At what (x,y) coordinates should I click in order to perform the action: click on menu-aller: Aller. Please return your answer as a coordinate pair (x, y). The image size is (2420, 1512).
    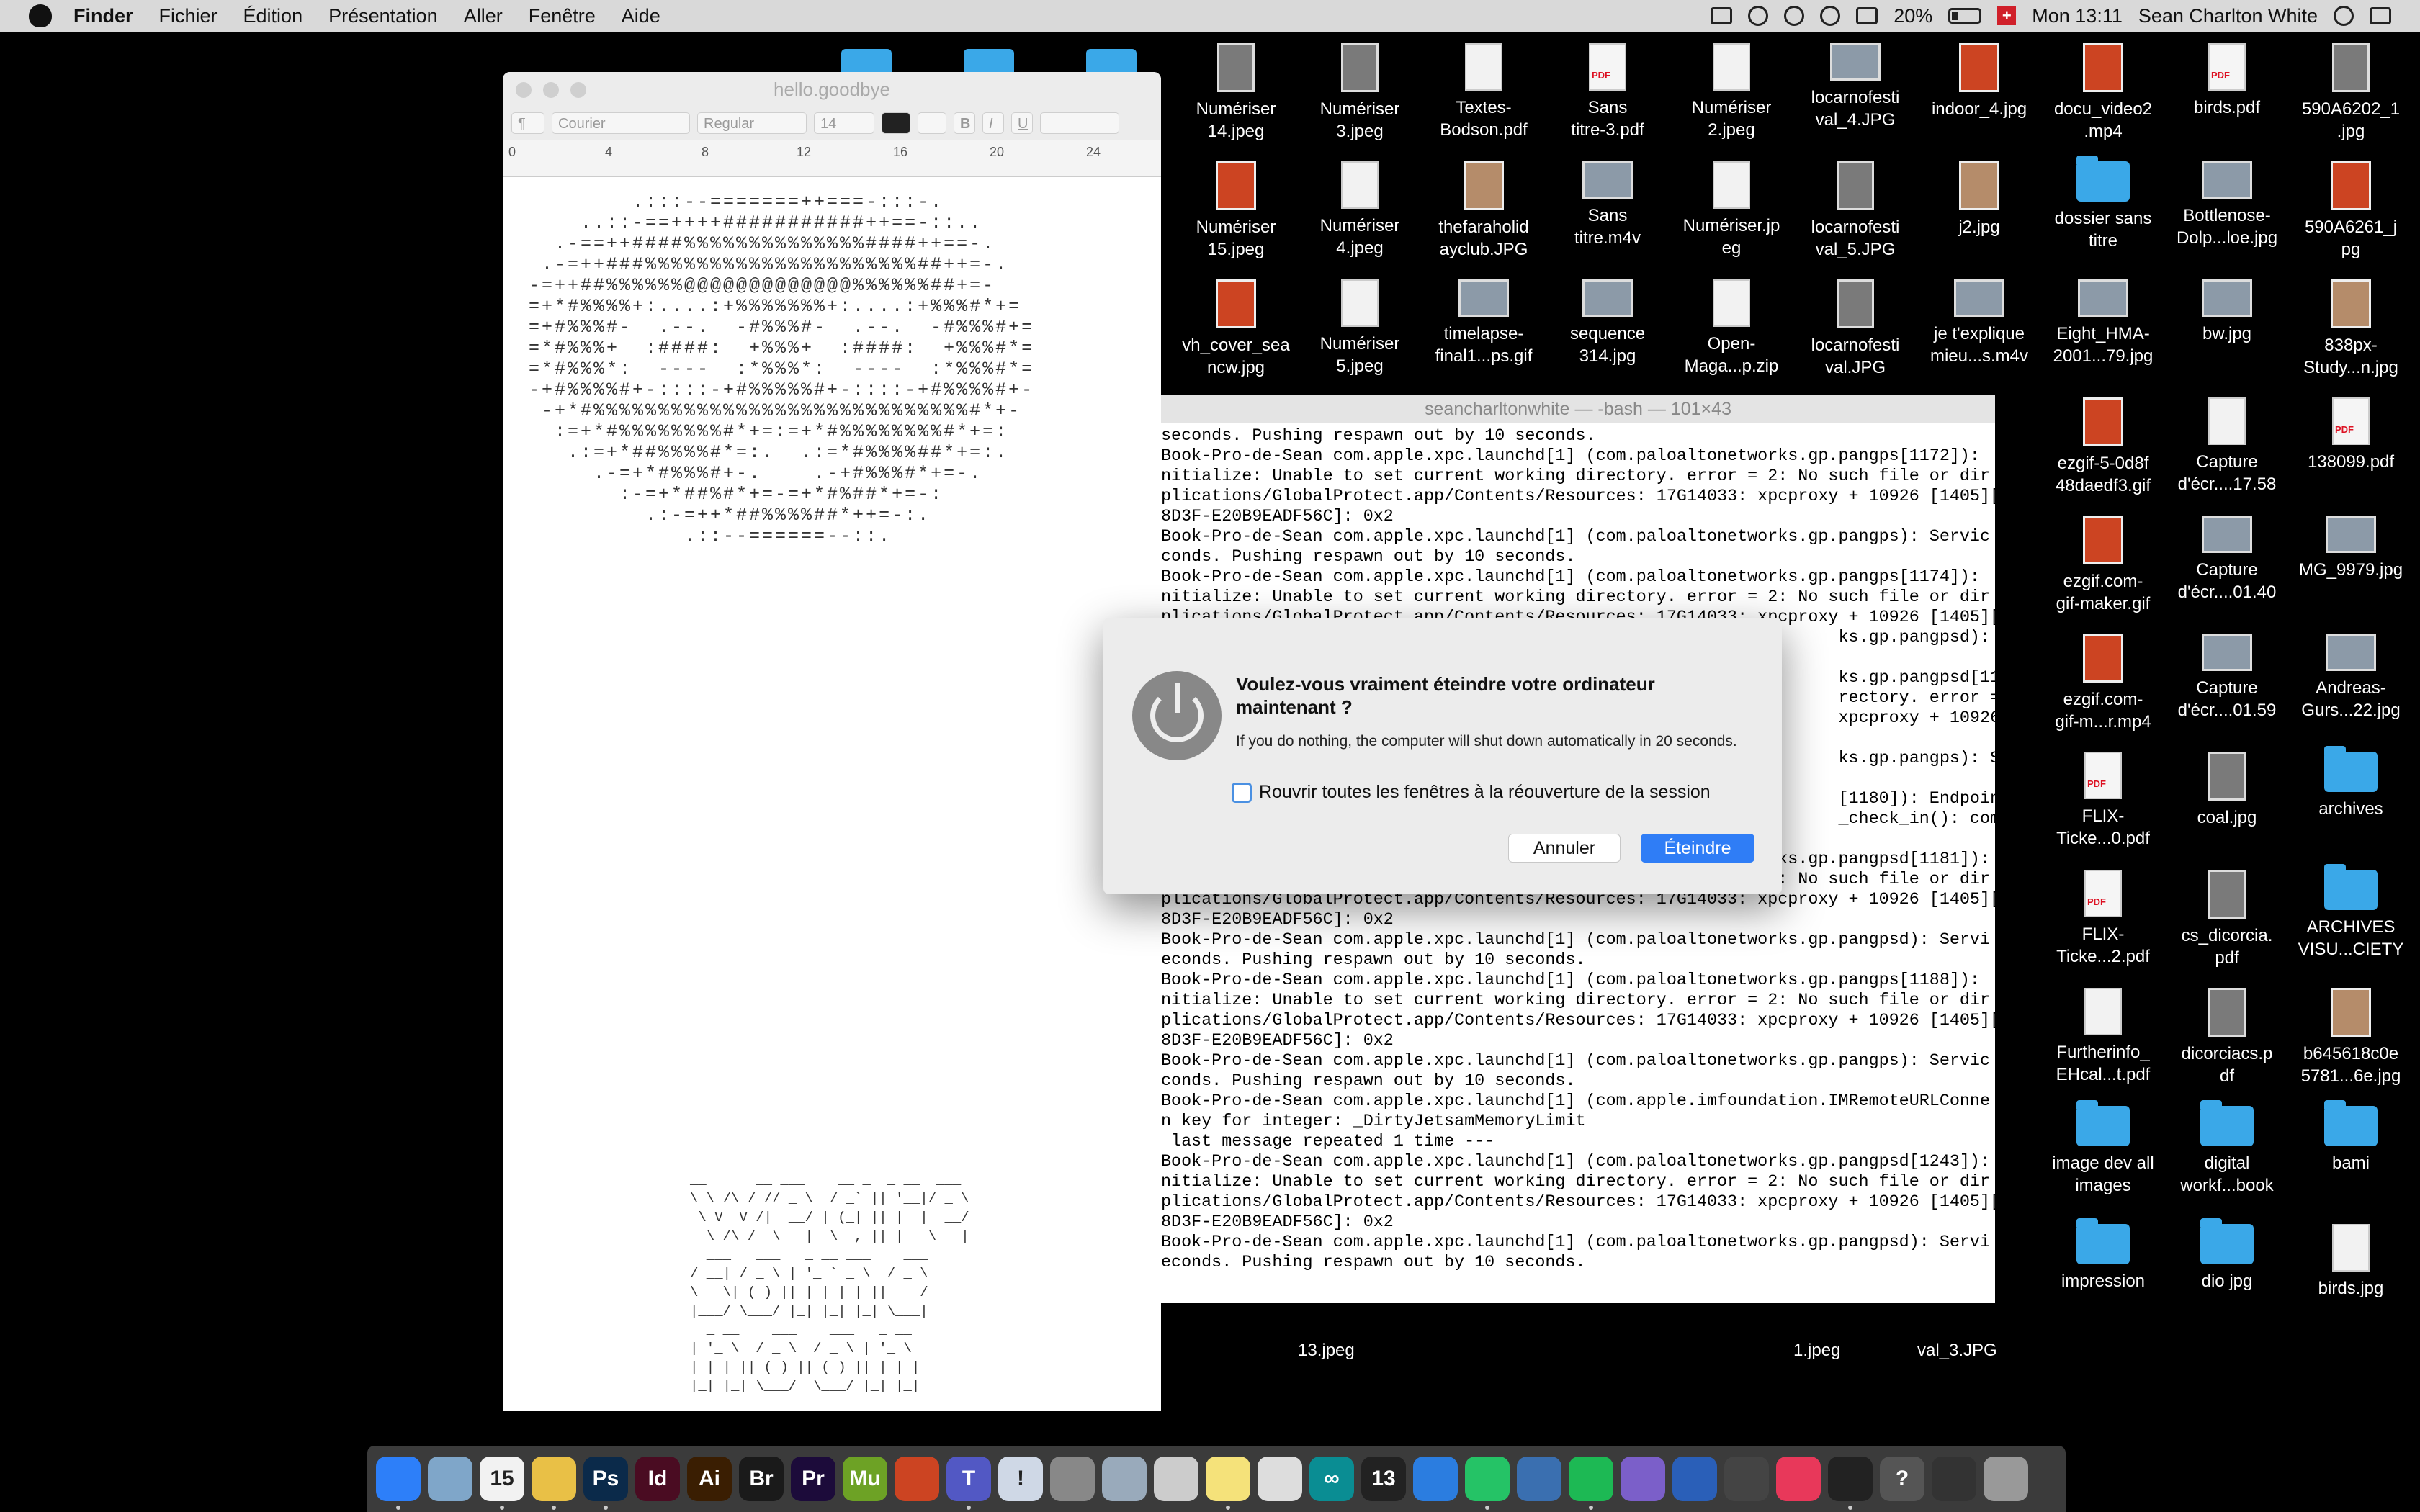
    Looking at the image, I should click on (483, 16).